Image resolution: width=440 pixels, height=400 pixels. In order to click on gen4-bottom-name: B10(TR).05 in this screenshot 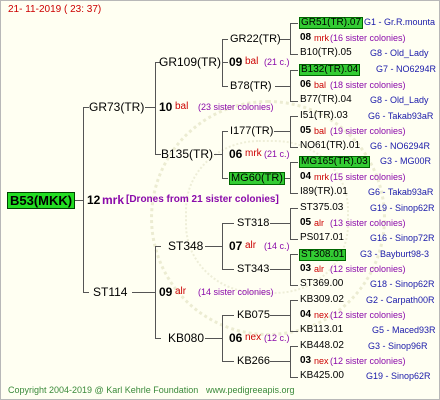, I will do `click(326, 53)`.